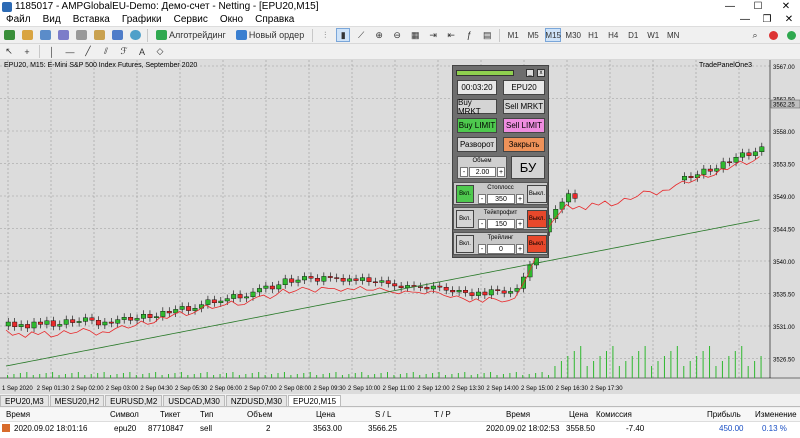 The width and height of the screenshot is (800, 438). Describe the element at coordinates (613, 35) in the screenshot. I see `tf-h4: H4` at that location.